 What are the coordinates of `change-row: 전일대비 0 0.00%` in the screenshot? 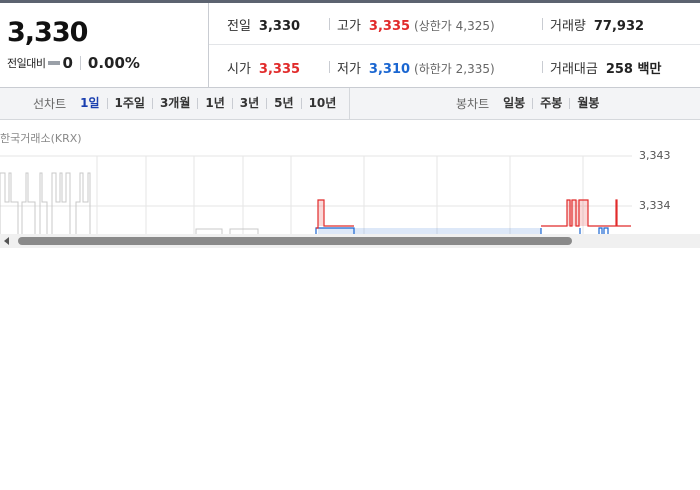 It's located at (73, 63).